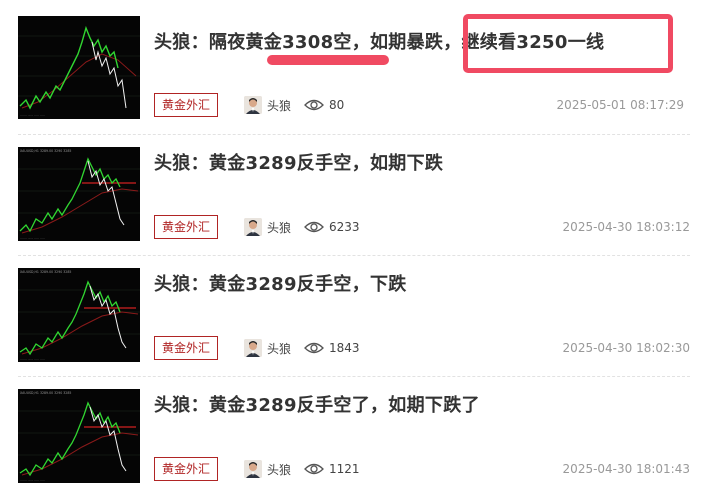 The height and width of the screenshot is (493, 728). Describe the element at coordinates (298, 162) in the screenshot. I see `article-title: 头狼：黄金3289反手空，如期下跌` at that location.